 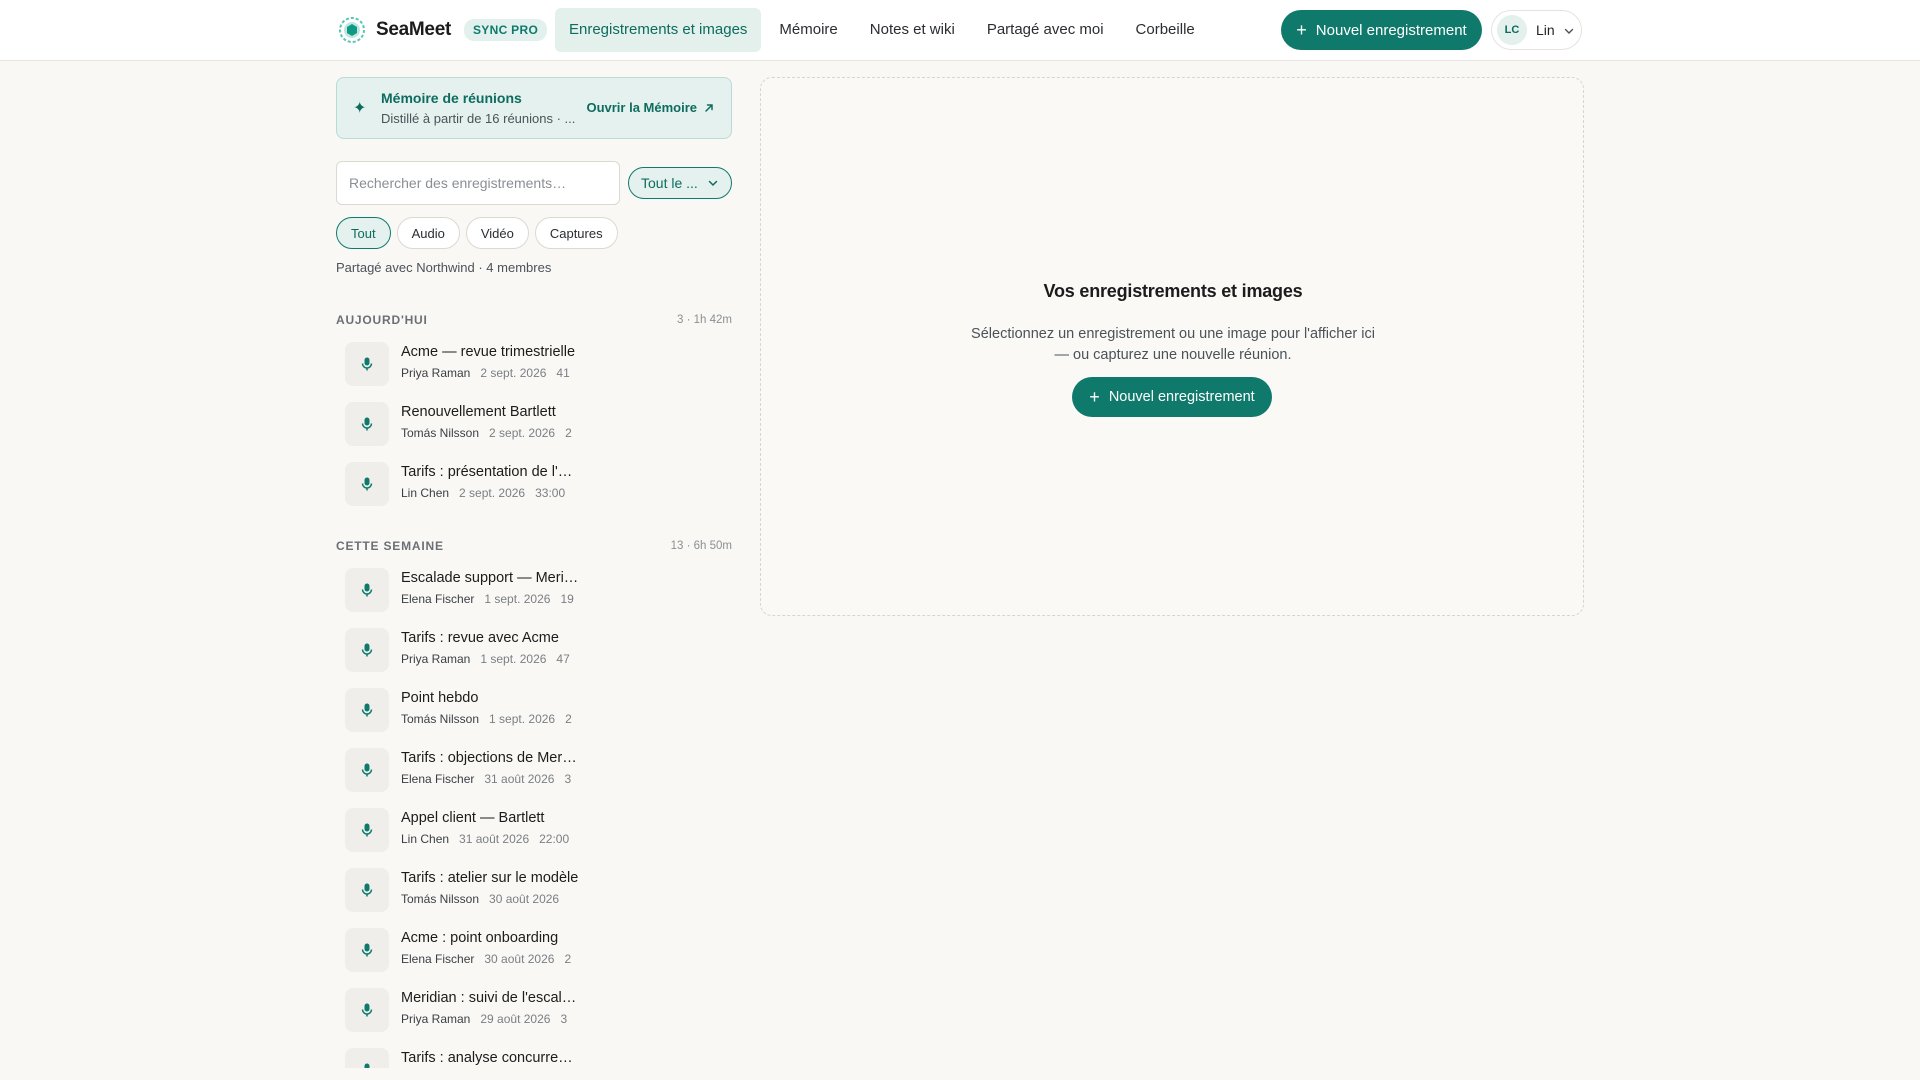 I want to click on recording-title: Meridian : suivi de l'escalade, so click(x=490, y=998).